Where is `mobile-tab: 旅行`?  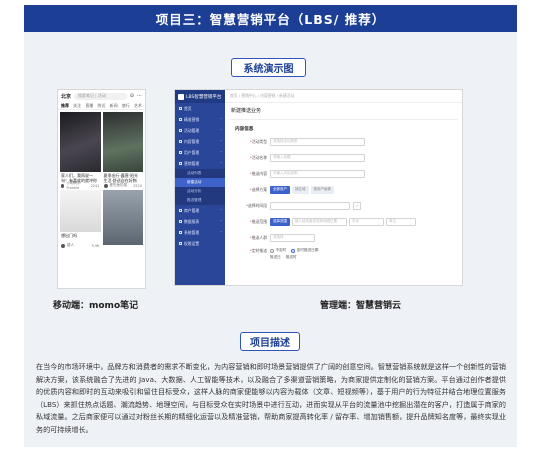 mobile-tab: 旅行 is located at coordinates (126, 105).